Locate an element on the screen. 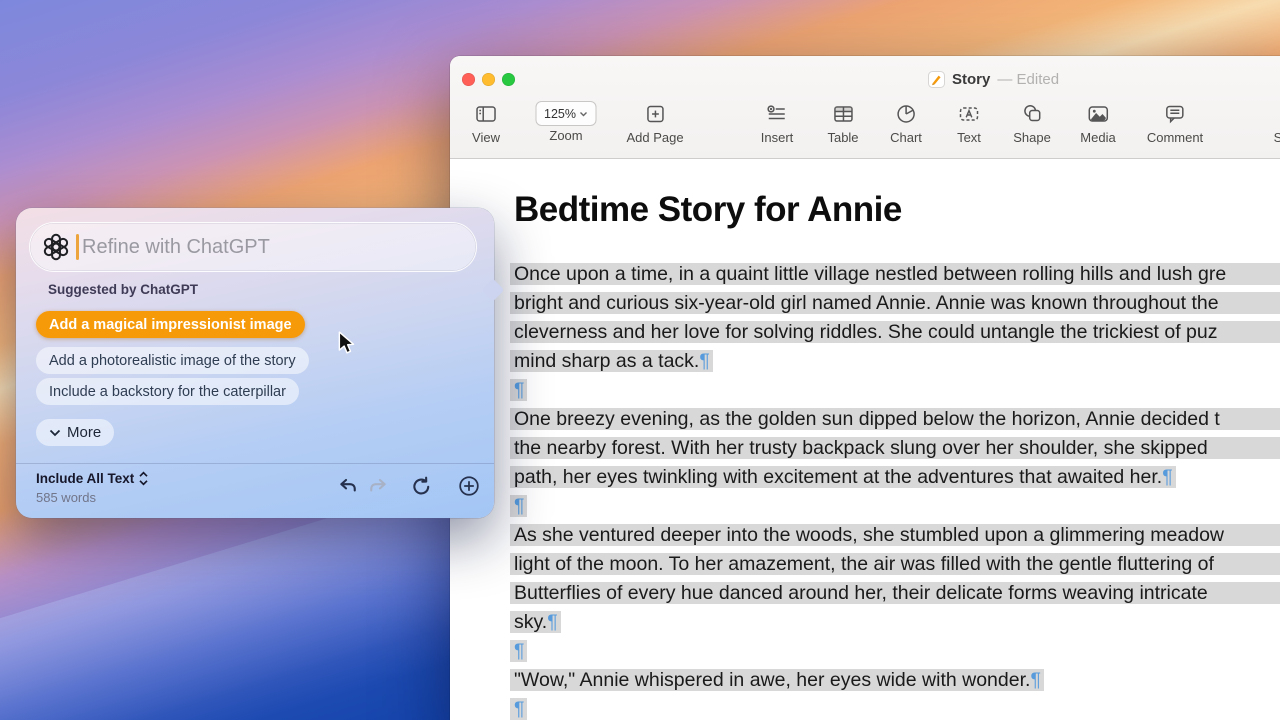 This screenshot has height=720, width=1280. doc-line: sky.¶ is located at coordinates (895, 622).